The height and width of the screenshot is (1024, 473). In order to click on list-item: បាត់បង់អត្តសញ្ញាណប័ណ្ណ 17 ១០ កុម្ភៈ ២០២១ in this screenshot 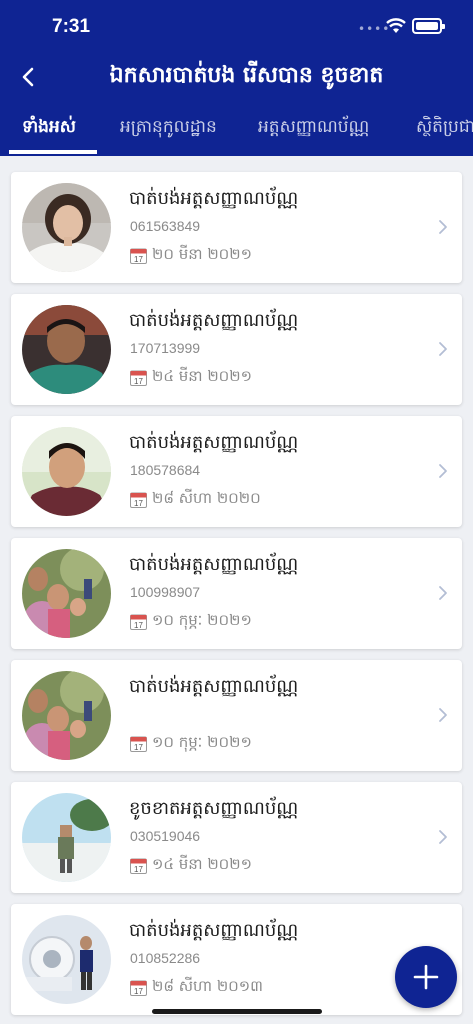, I will do `click(236, 715)`.